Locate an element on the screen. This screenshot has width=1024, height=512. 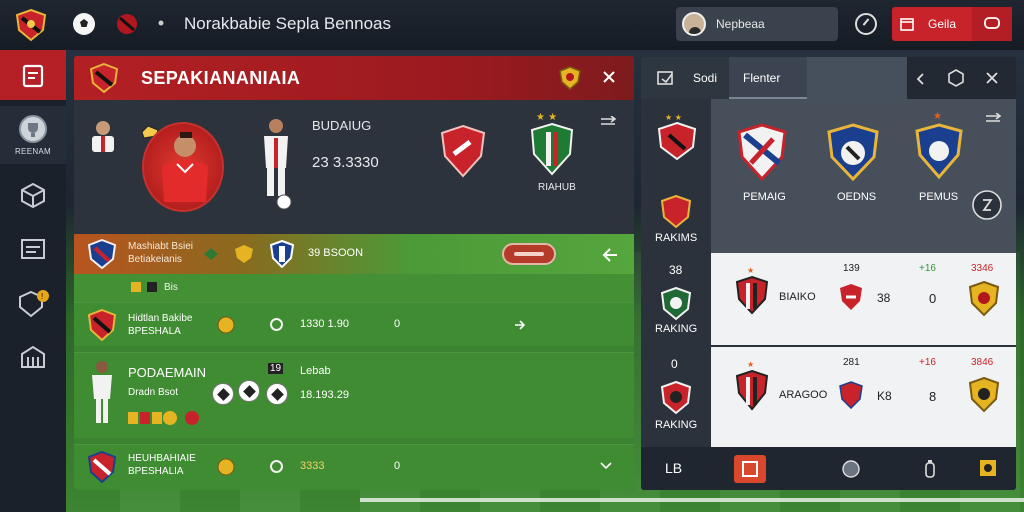
table-cell-top: 3346 is located at coordinates (982, 268).